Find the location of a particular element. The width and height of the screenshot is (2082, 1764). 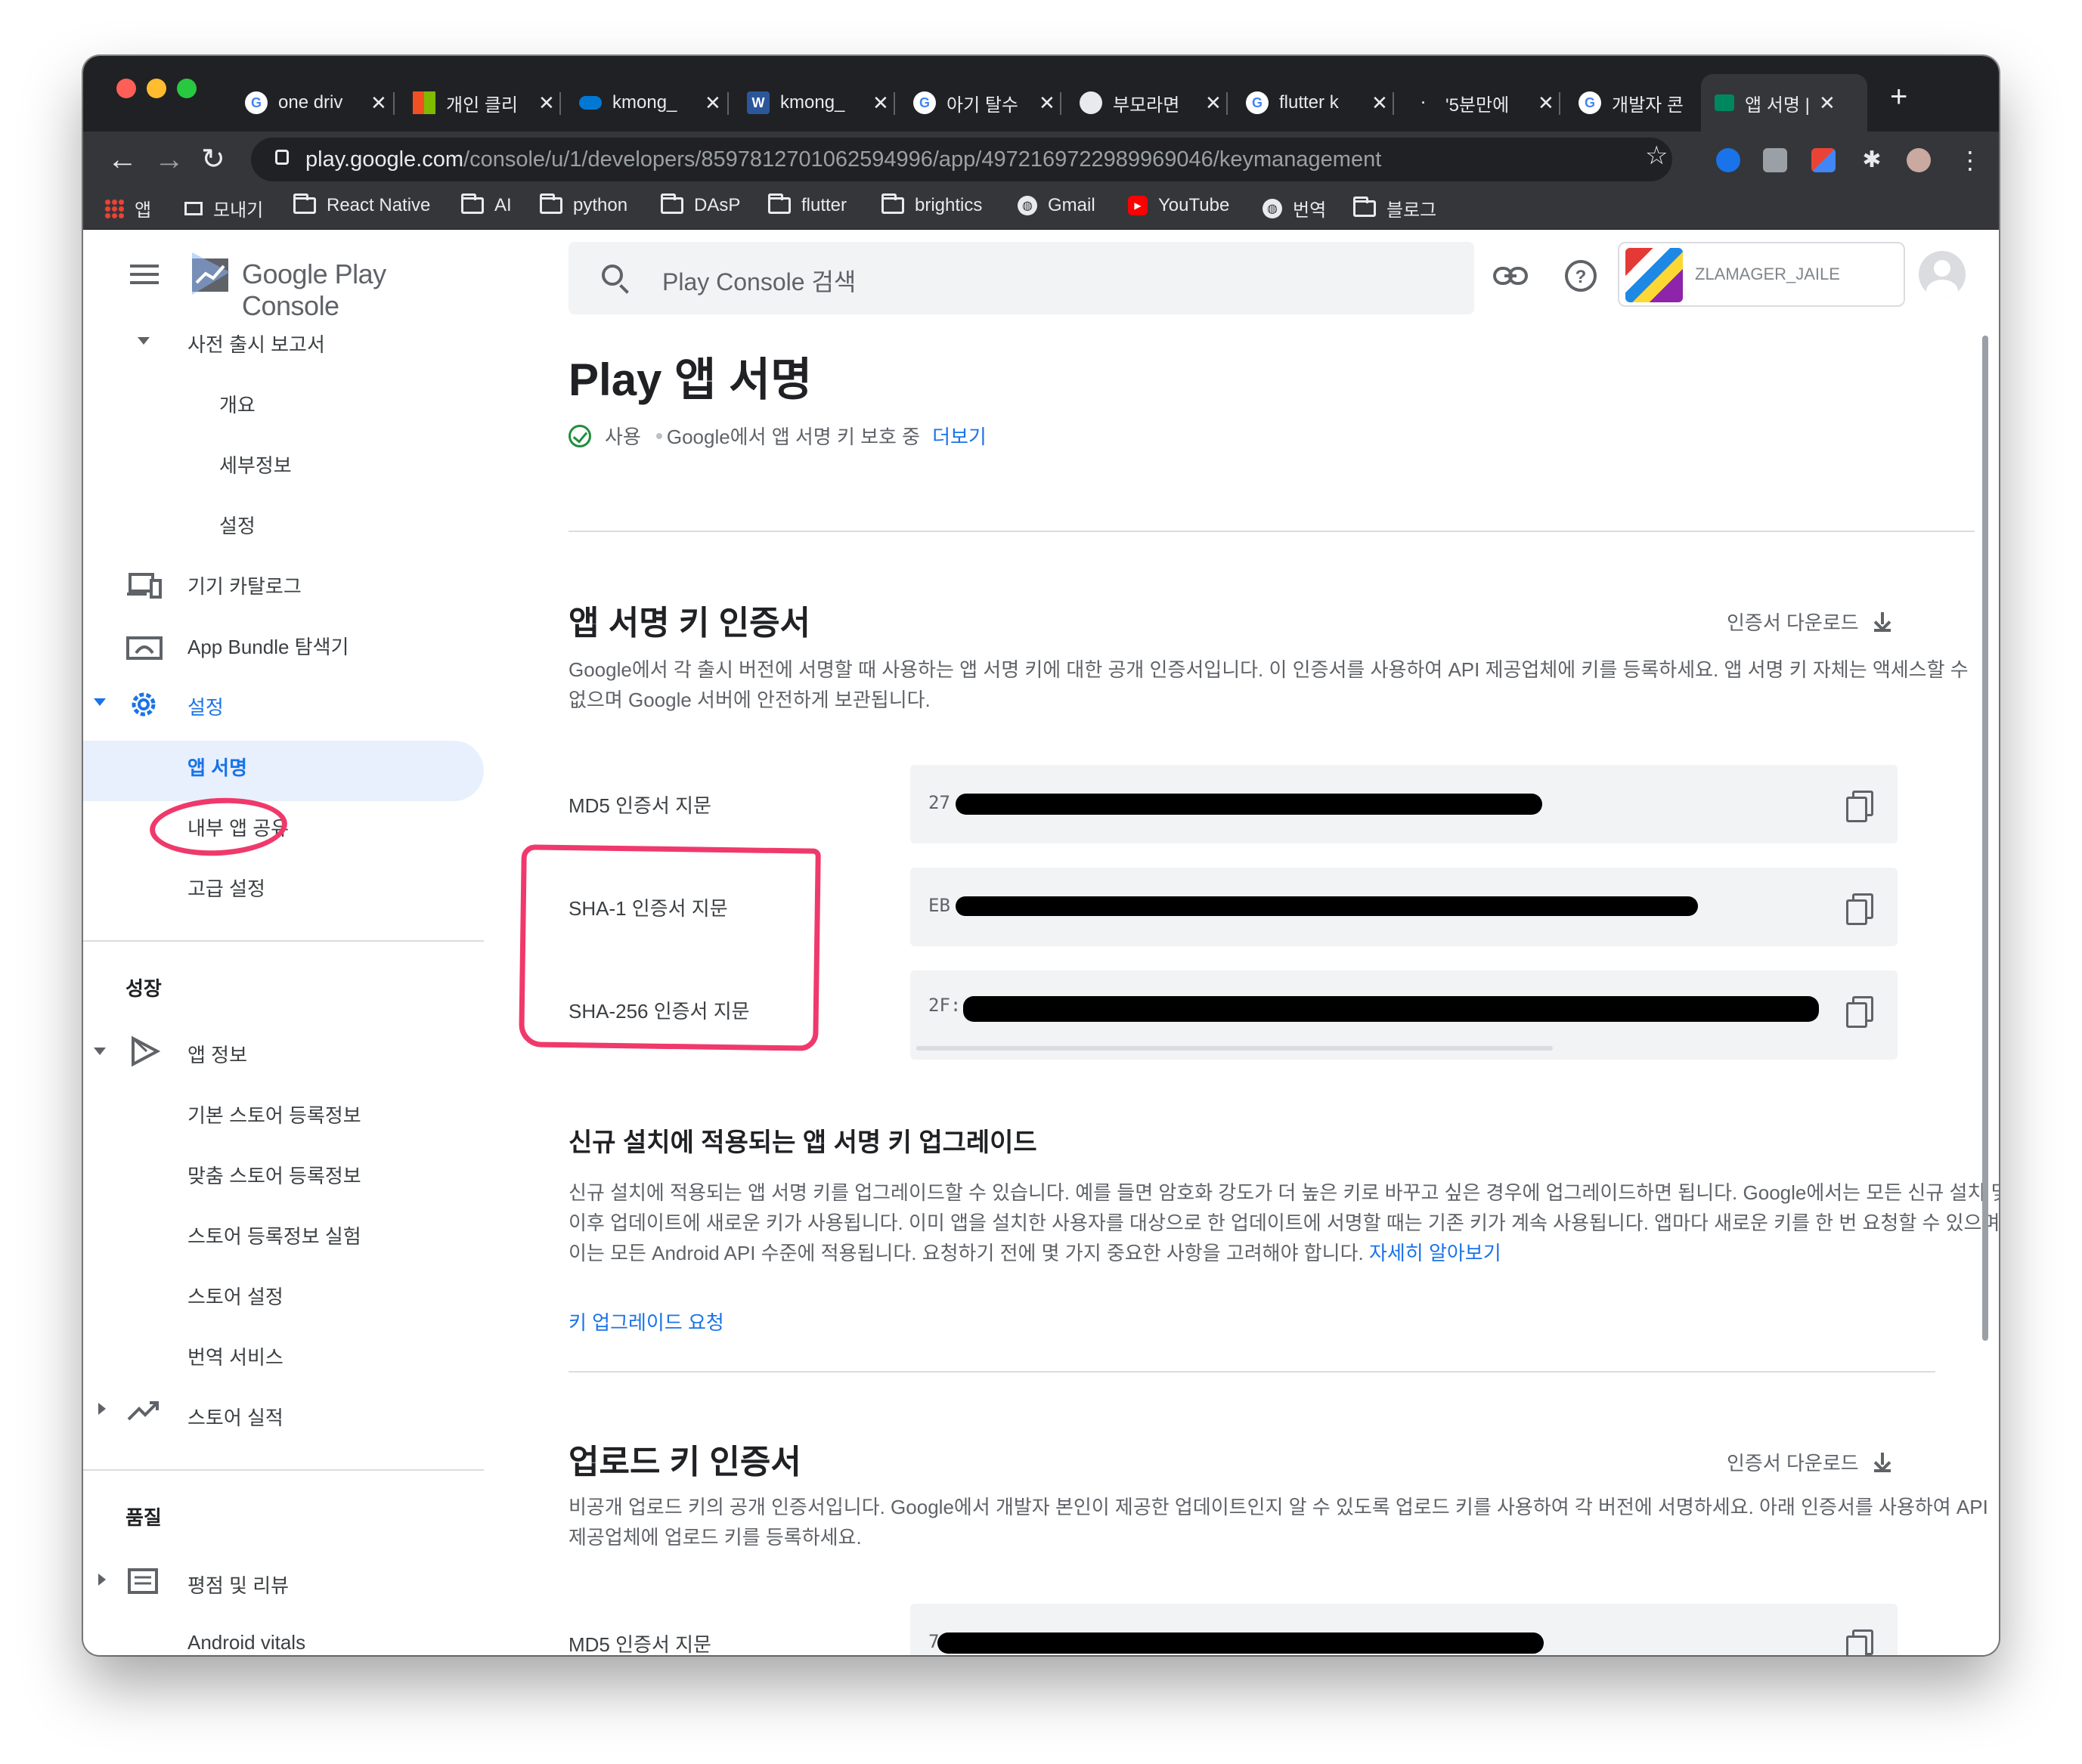

bookmark-item: ◍ 번역 is located at coordinates (1295, 208).